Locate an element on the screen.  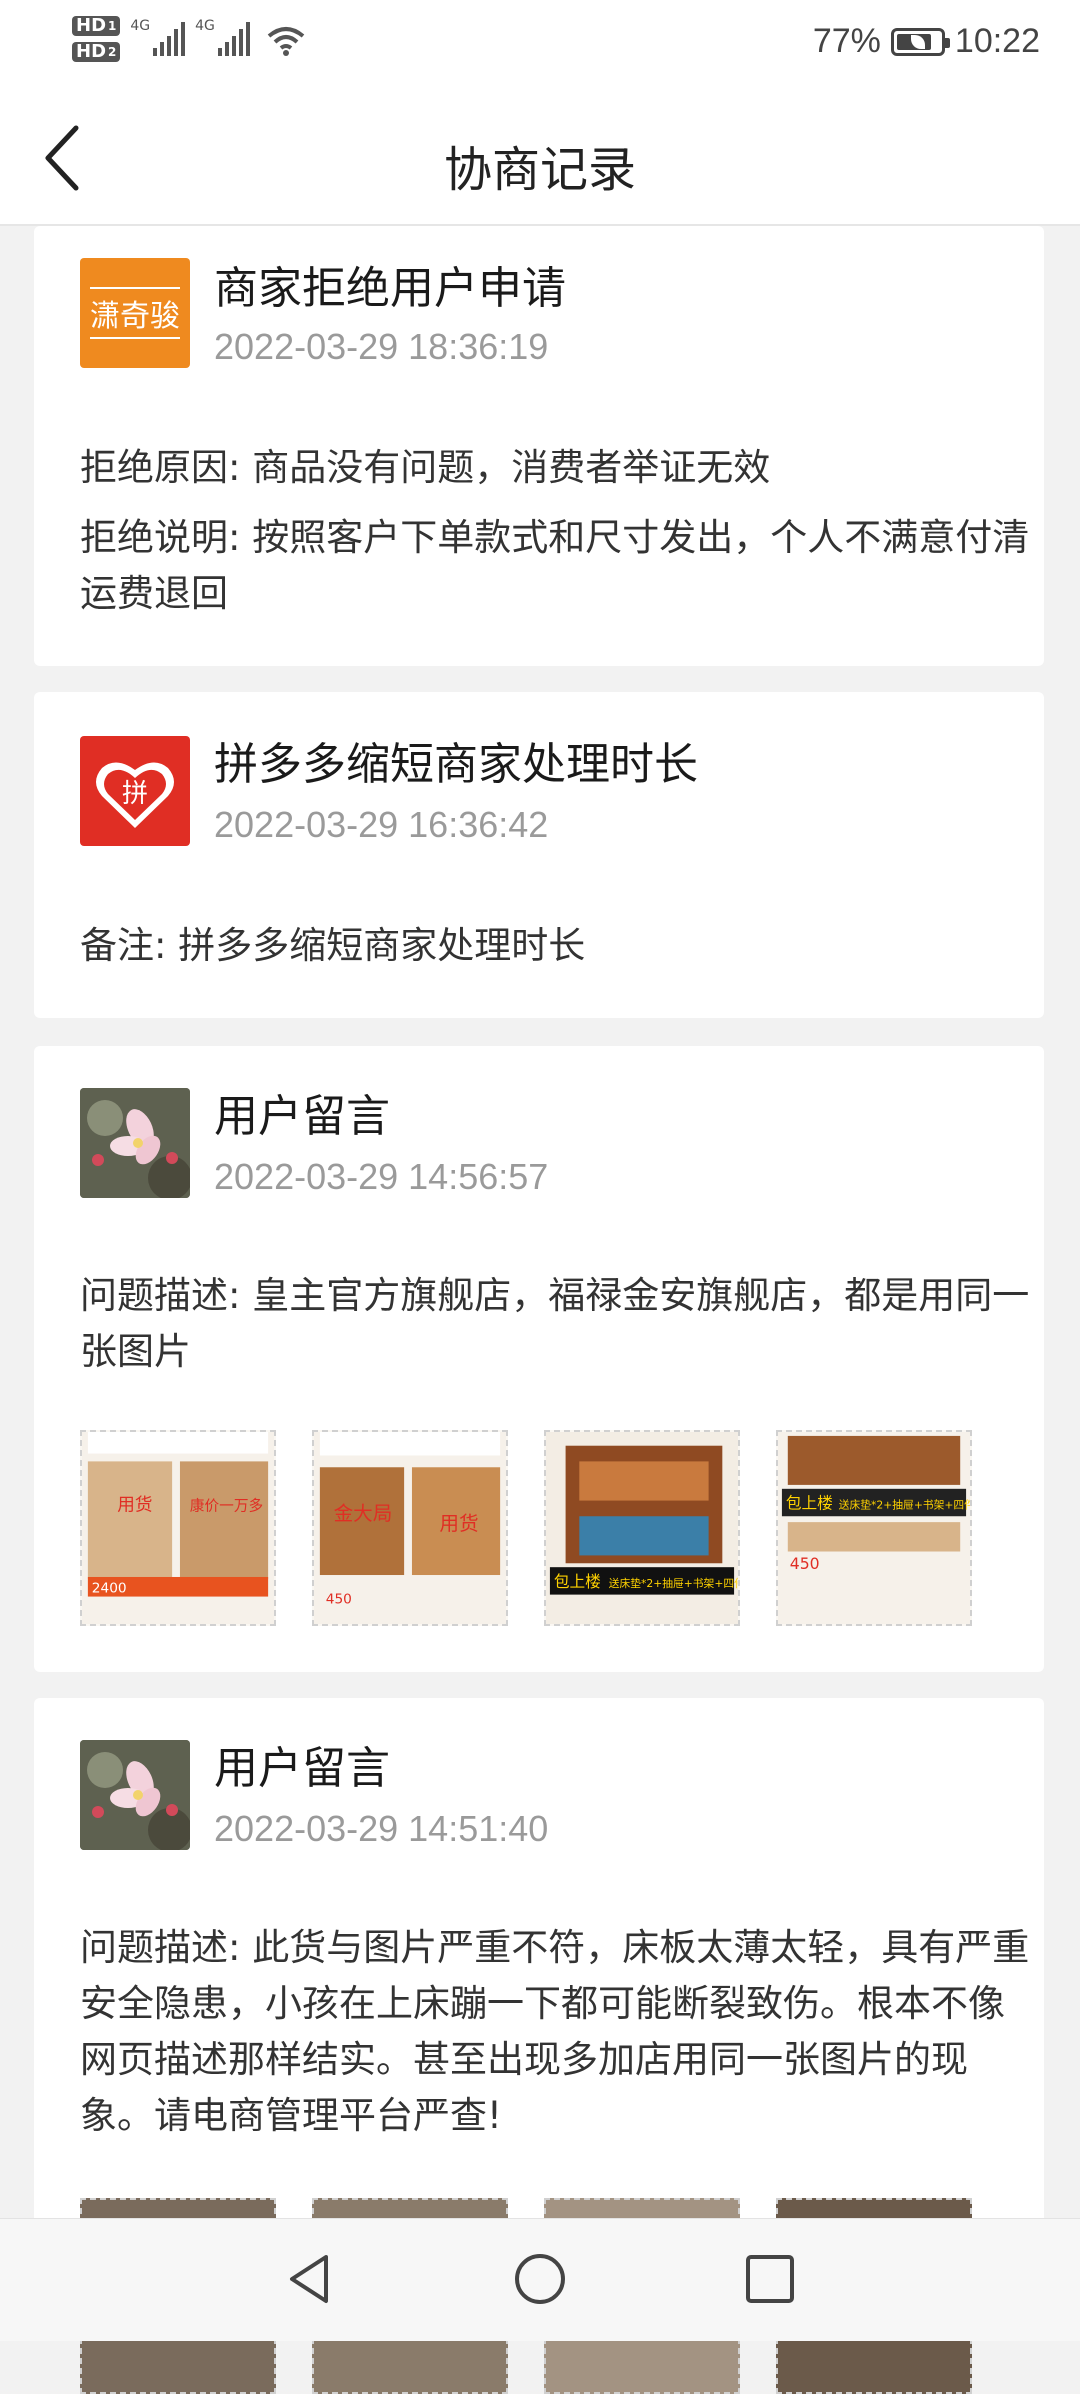
evidence-image: 包上楼 送床垫*2+抽屉+书架+四件套 450 is located at coordinates (874, 1528).